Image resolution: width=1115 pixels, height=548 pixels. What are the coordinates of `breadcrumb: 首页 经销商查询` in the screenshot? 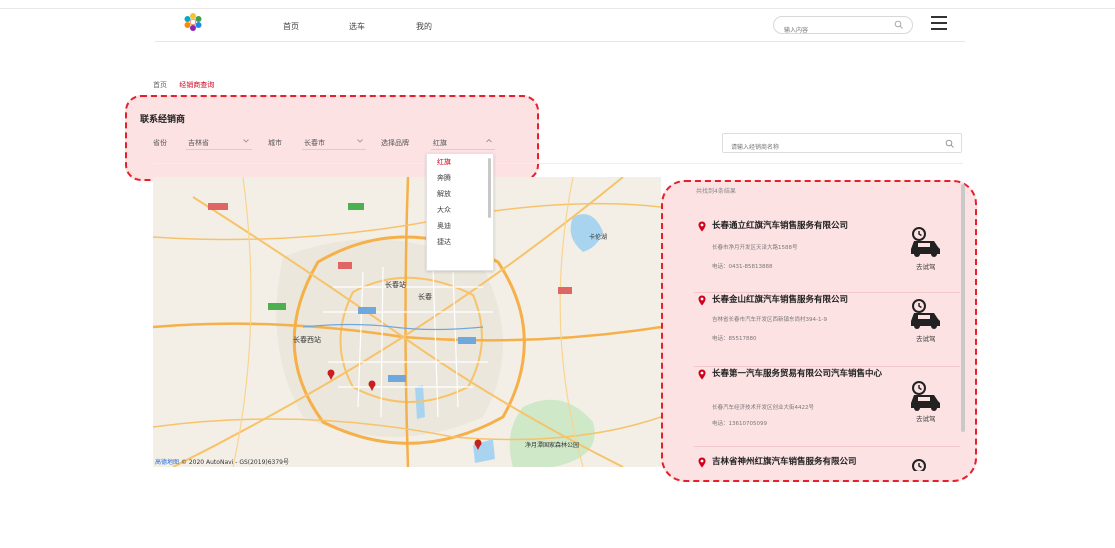 It's located at (183, 85).